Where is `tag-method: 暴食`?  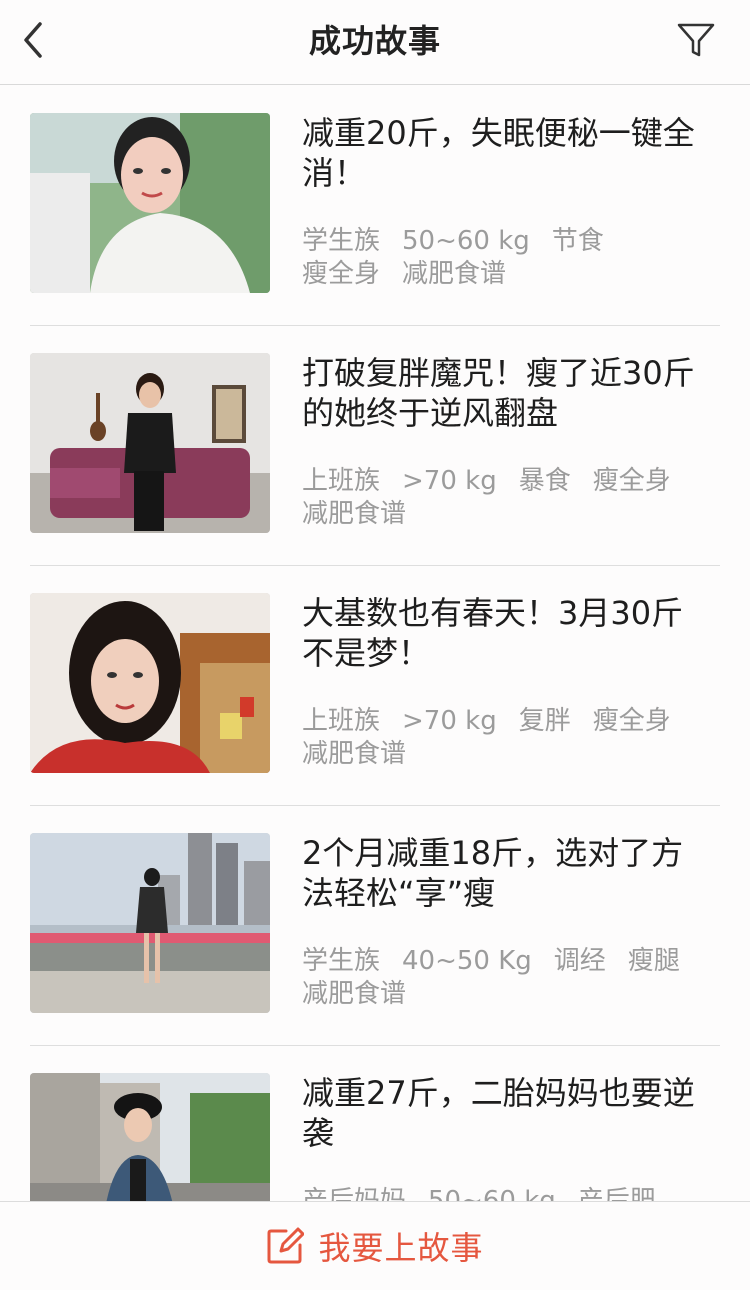 tag-method: 暴食 is located at coordinates (544, 481).